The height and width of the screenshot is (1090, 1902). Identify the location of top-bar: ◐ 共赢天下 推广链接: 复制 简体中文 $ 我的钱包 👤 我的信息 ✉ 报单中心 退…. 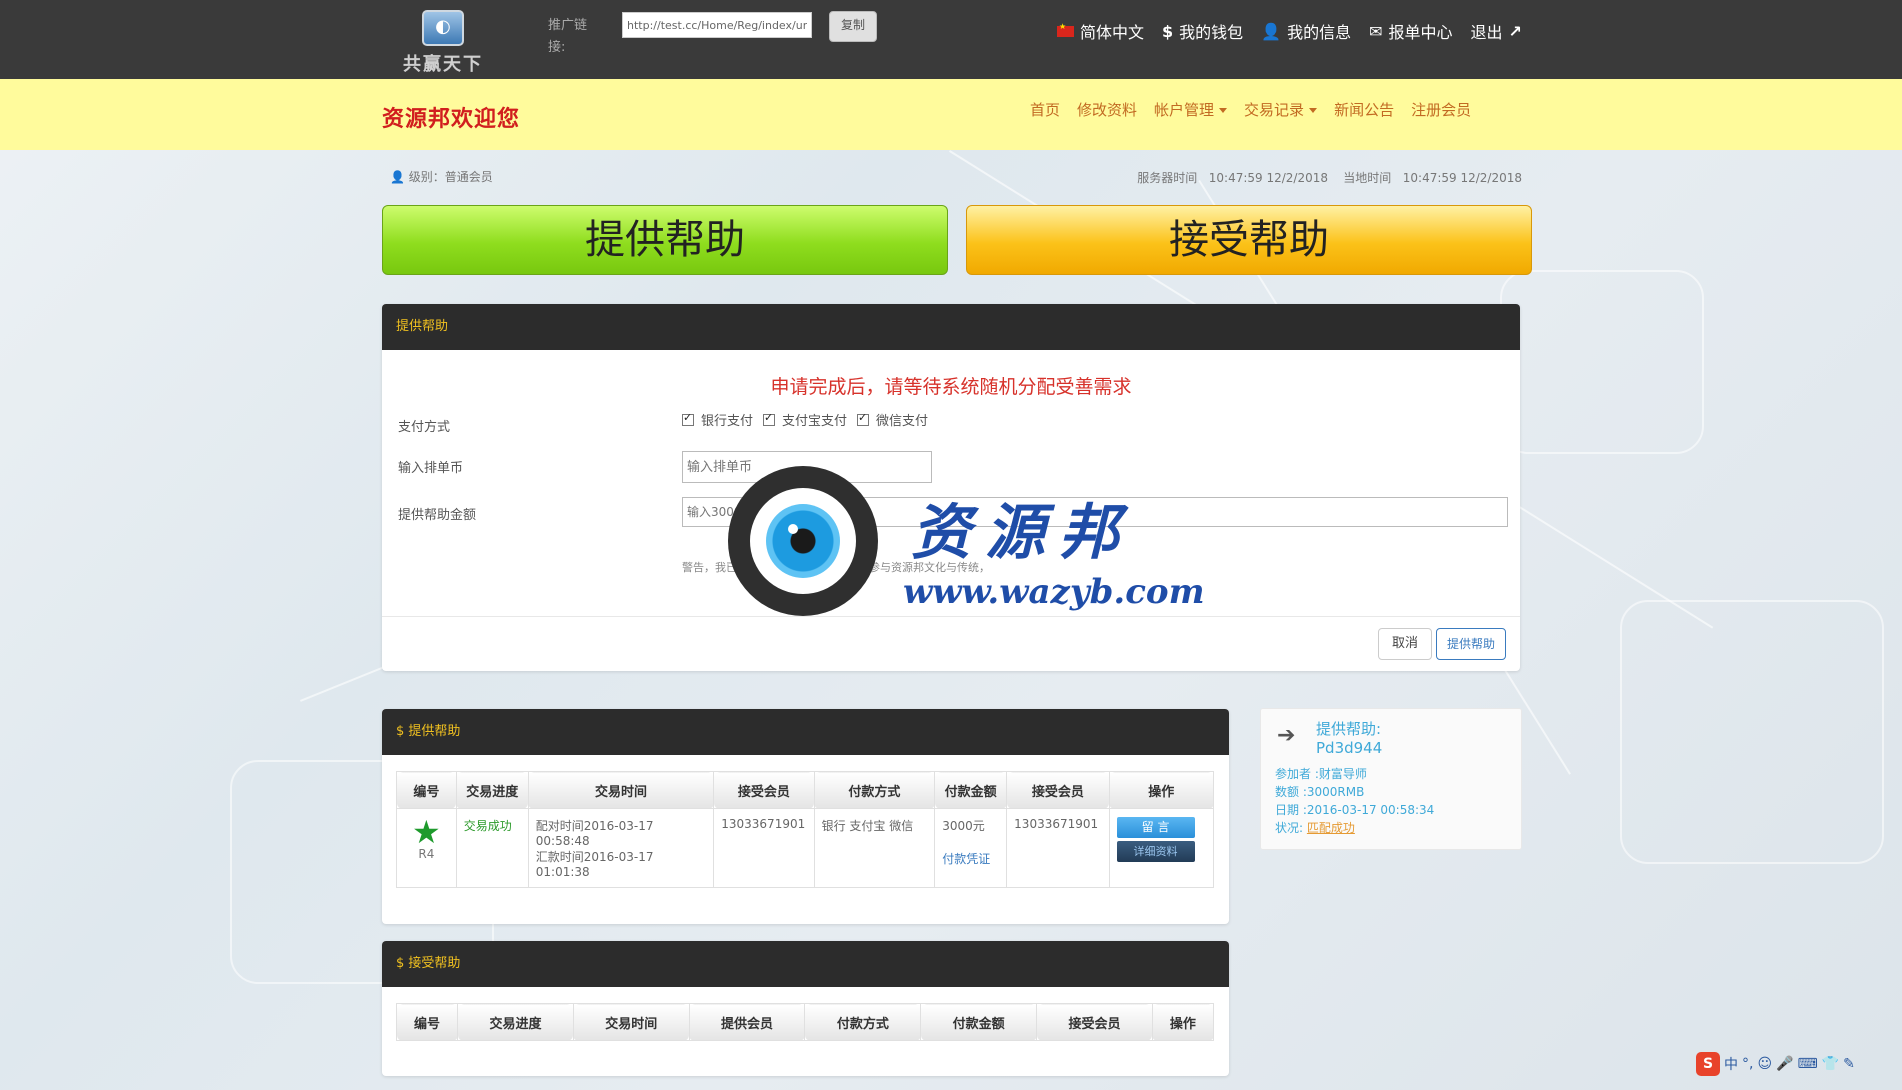
(951, 39).